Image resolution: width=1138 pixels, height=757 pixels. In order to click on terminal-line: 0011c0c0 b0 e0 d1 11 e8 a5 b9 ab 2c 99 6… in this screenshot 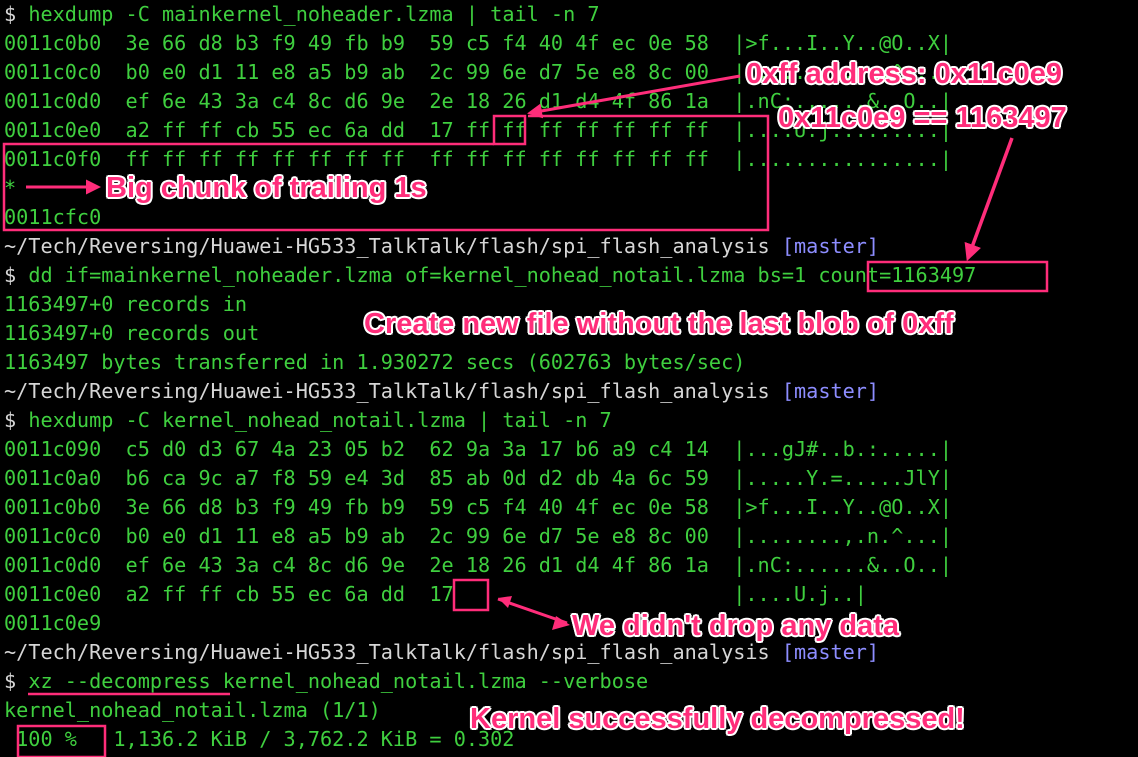, I will do `click(478, 536)`.